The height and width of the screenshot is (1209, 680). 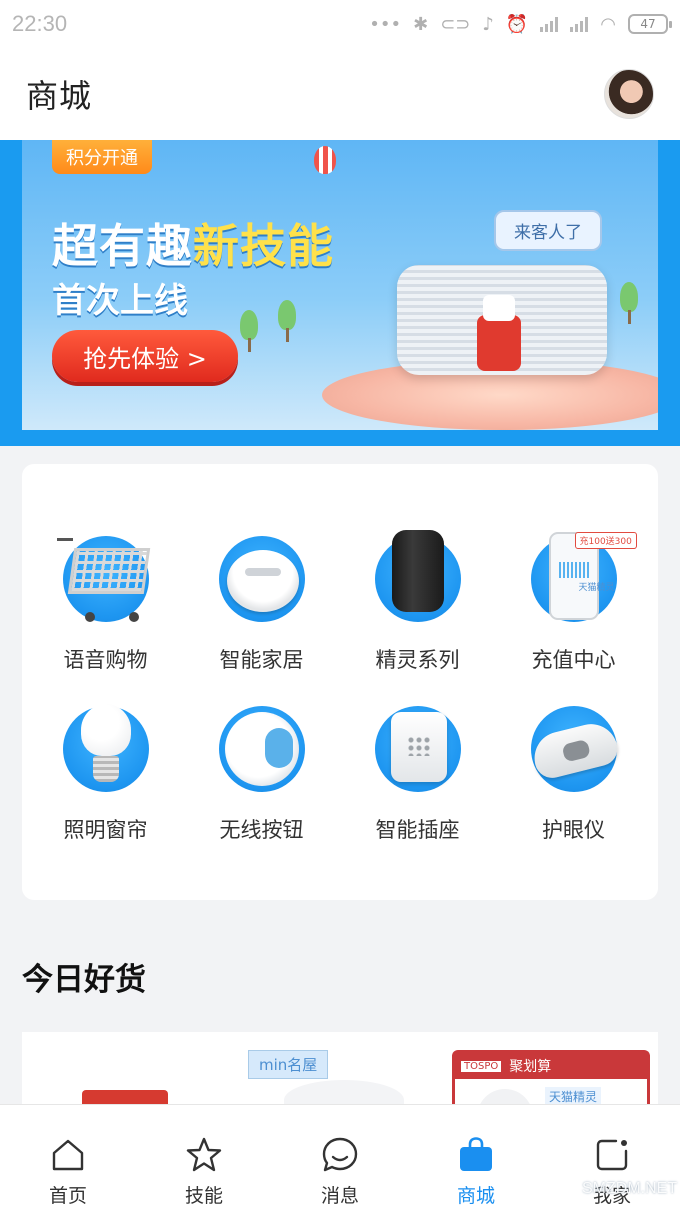 I want to click on shopping-cart-icon, so click(x=103, y=579).